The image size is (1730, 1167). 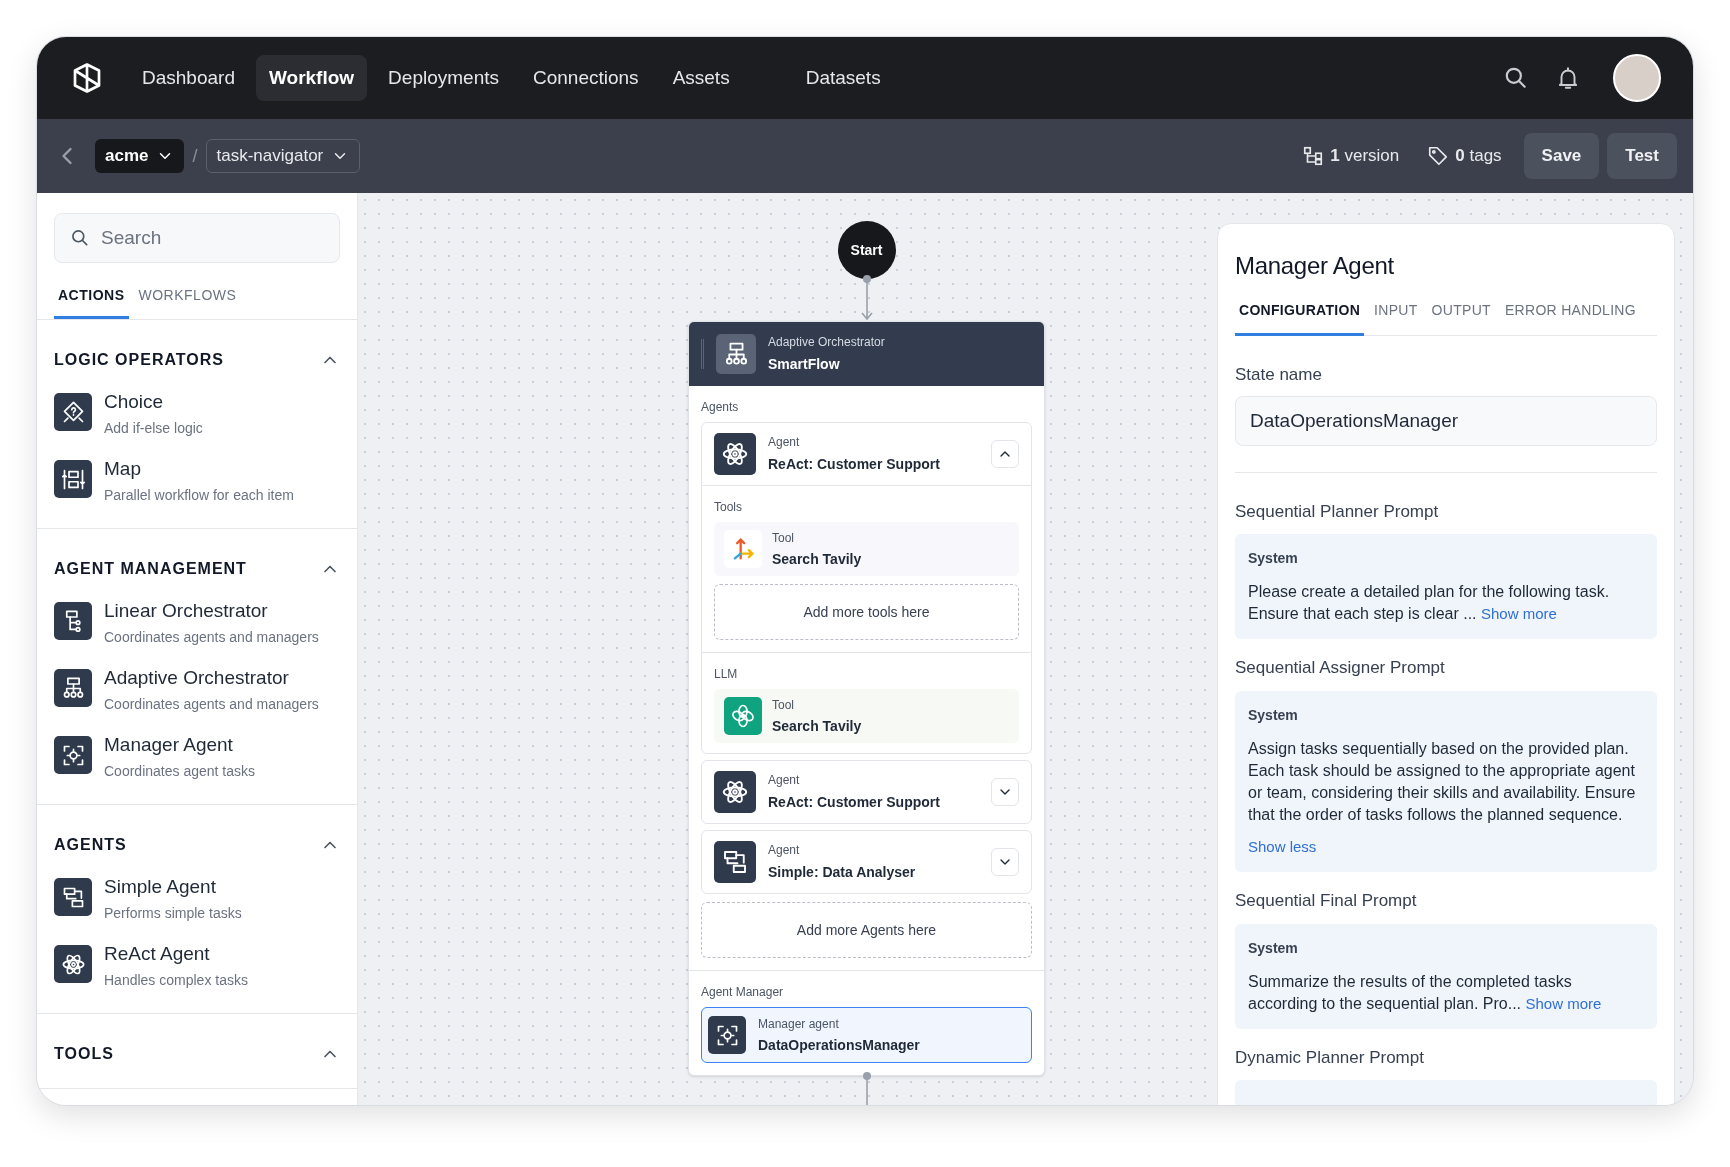 I want to click on org-dropdown: acme, so click(x=140, y=156).